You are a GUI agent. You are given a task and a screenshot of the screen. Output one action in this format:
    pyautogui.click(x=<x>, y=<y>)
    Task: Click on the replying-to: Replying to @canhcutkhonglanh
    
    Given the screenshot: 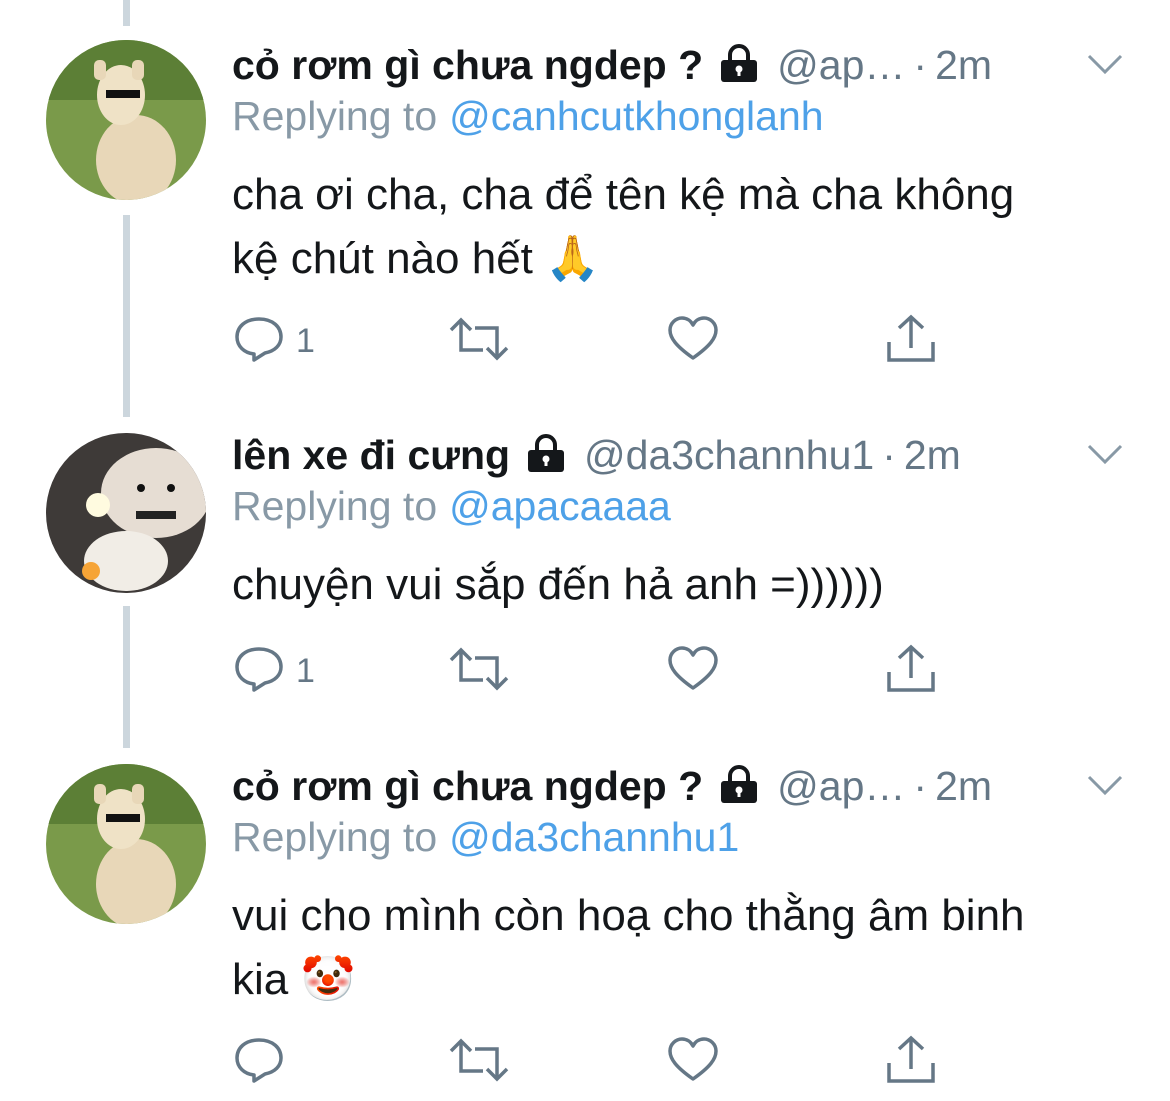 What is the action you would take?
    pyautogui.click(x=528, y=116)
    